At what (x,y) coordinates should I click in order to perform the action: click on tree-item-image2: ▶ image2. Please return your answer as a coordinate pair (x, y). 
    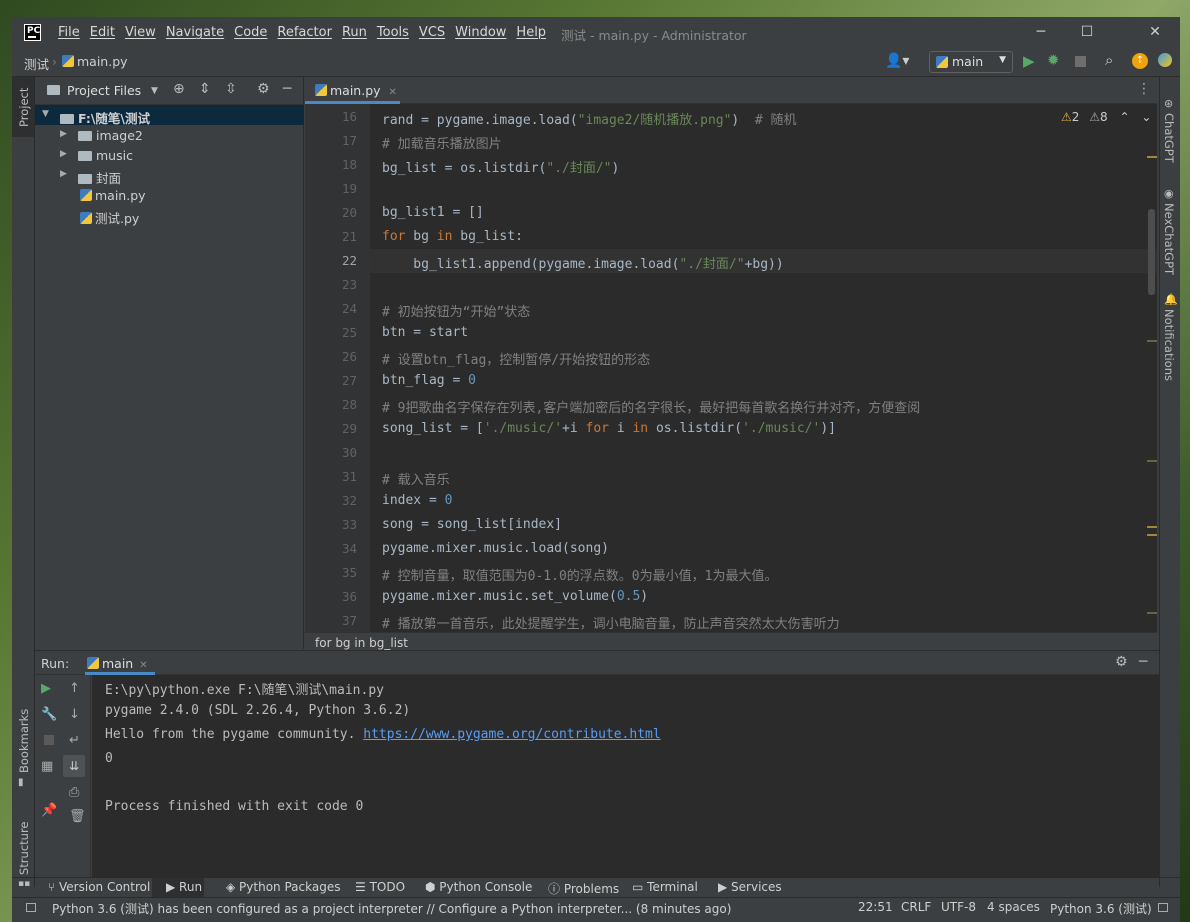
    Looking at the image, I should click on (169, 135).